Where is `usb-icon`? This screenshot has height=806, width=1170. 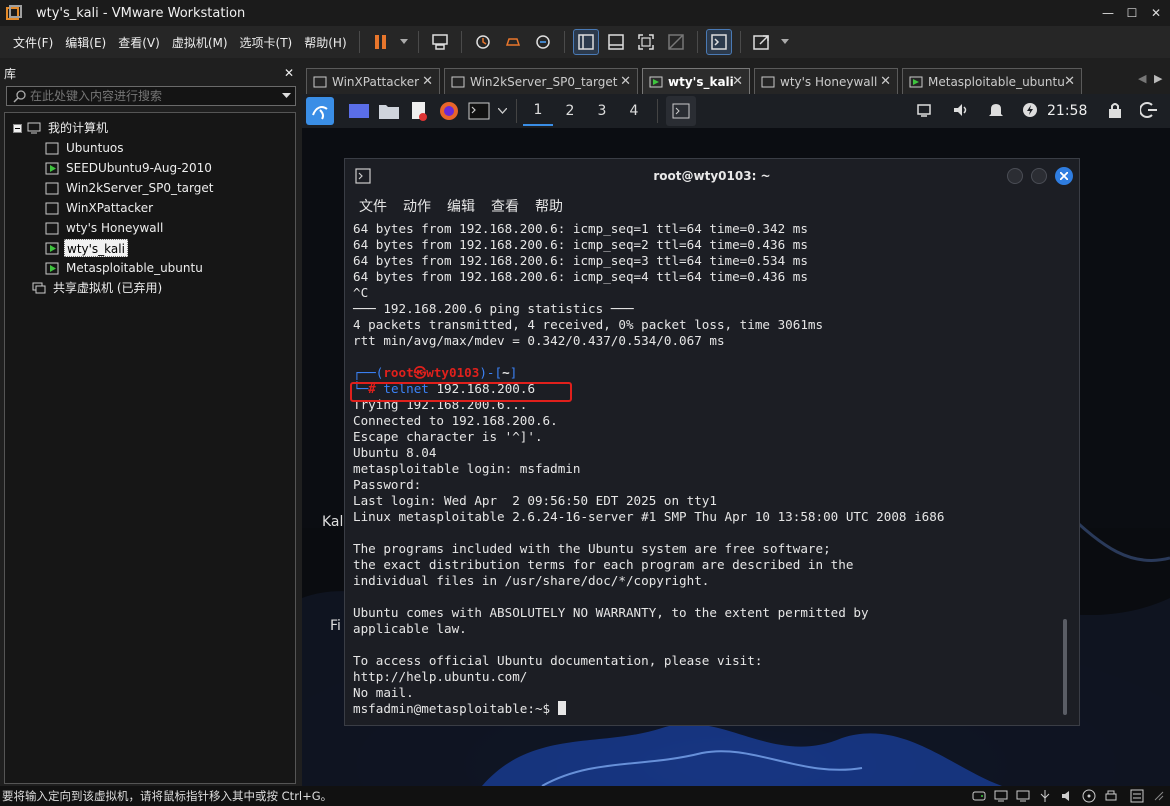 usb-icon is located at coordinates (1045, 796).